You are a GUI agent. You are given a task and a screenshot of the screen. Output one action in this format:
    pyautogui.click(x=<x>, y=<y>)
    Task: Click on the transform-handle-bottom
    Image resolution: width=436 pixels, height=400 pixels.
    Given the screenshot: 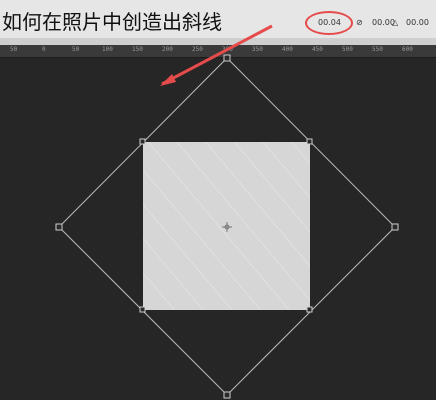 What is the action you would take?
    pyautogui.click(x=227, y=395)
    